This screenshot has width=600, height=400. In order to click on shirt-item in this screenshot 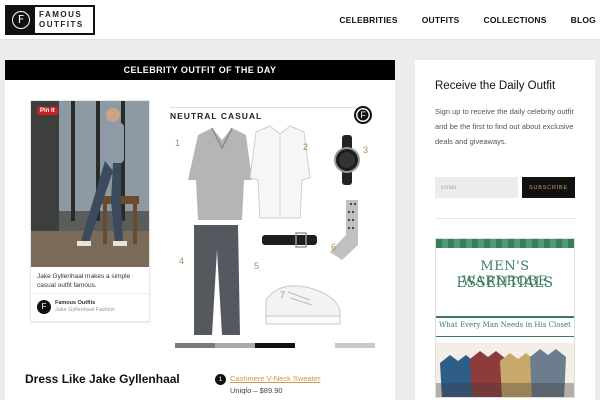, I will do `click(280, 172)`.